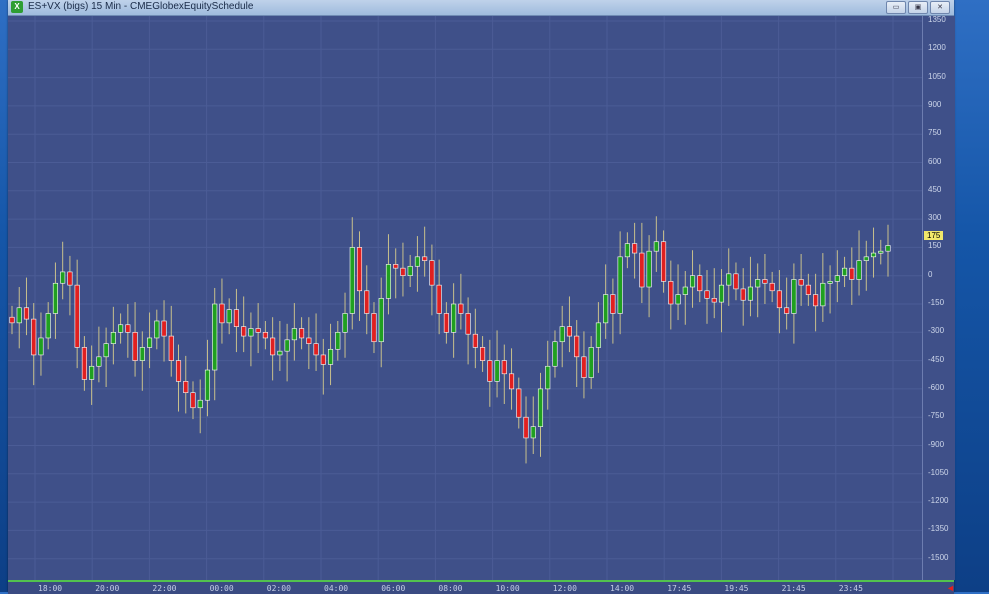 This screenshot has width=989, height=594. What do you see at coordinates (935, 133) in the screenshot?
I see `y-axis-label: 750` at bounding box center [935, 133].